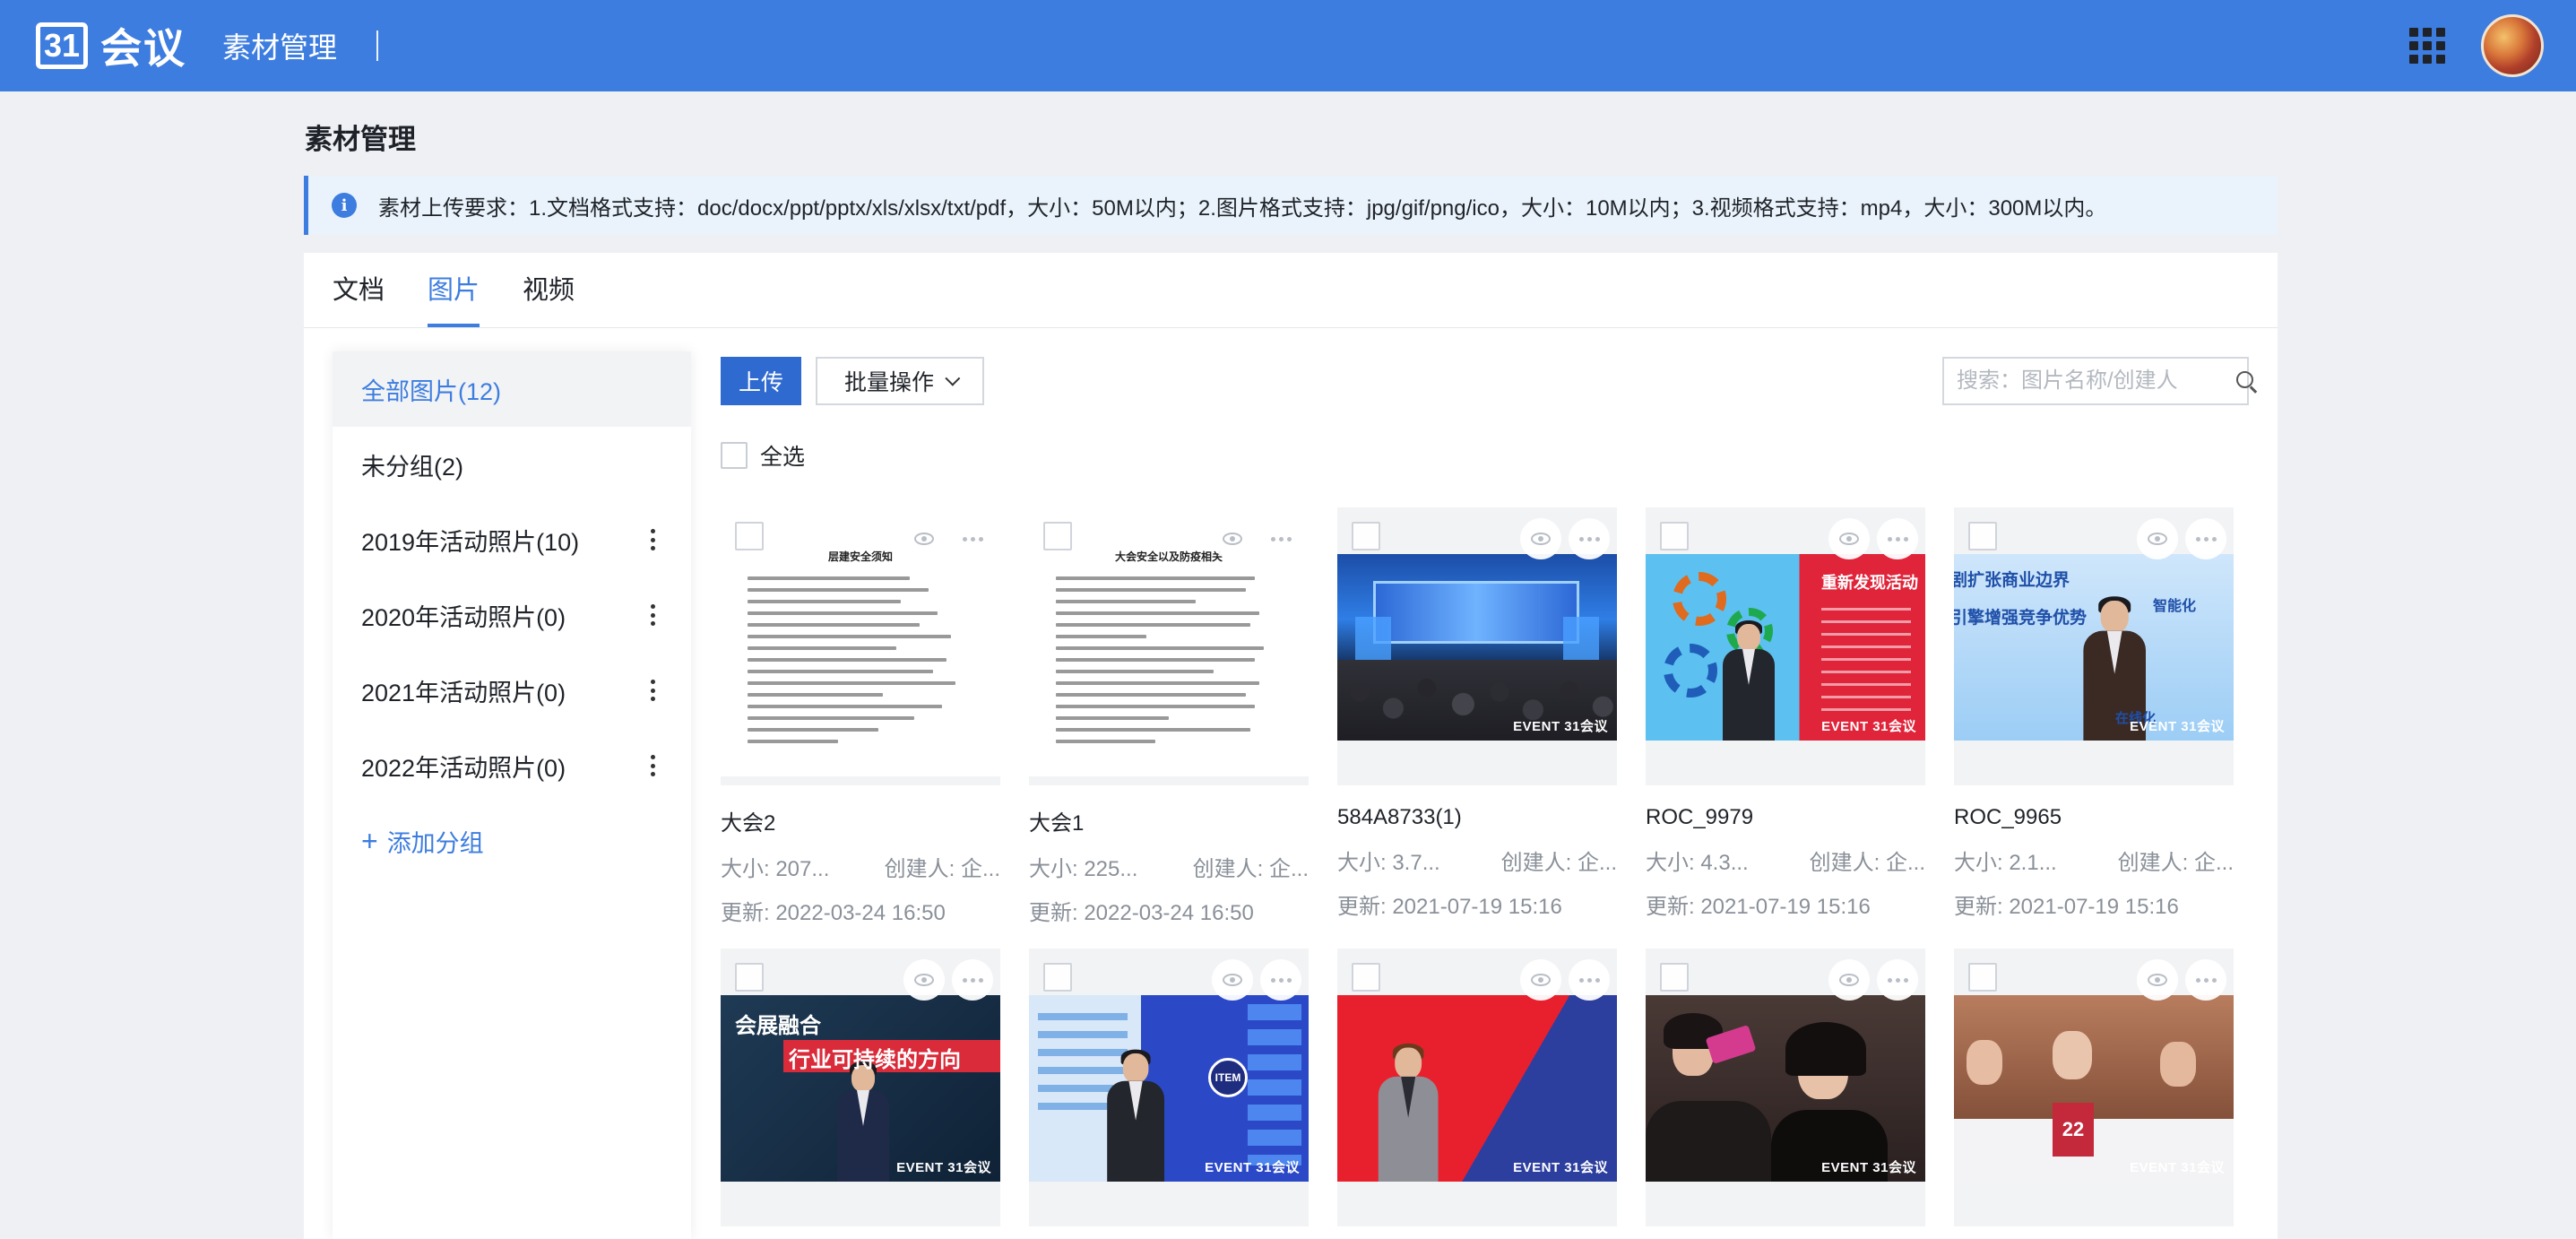  What do you see at coordinates (360, 140) in the screenshot?
I see `page-title: 素材管理` at bounding box center [360, 140].